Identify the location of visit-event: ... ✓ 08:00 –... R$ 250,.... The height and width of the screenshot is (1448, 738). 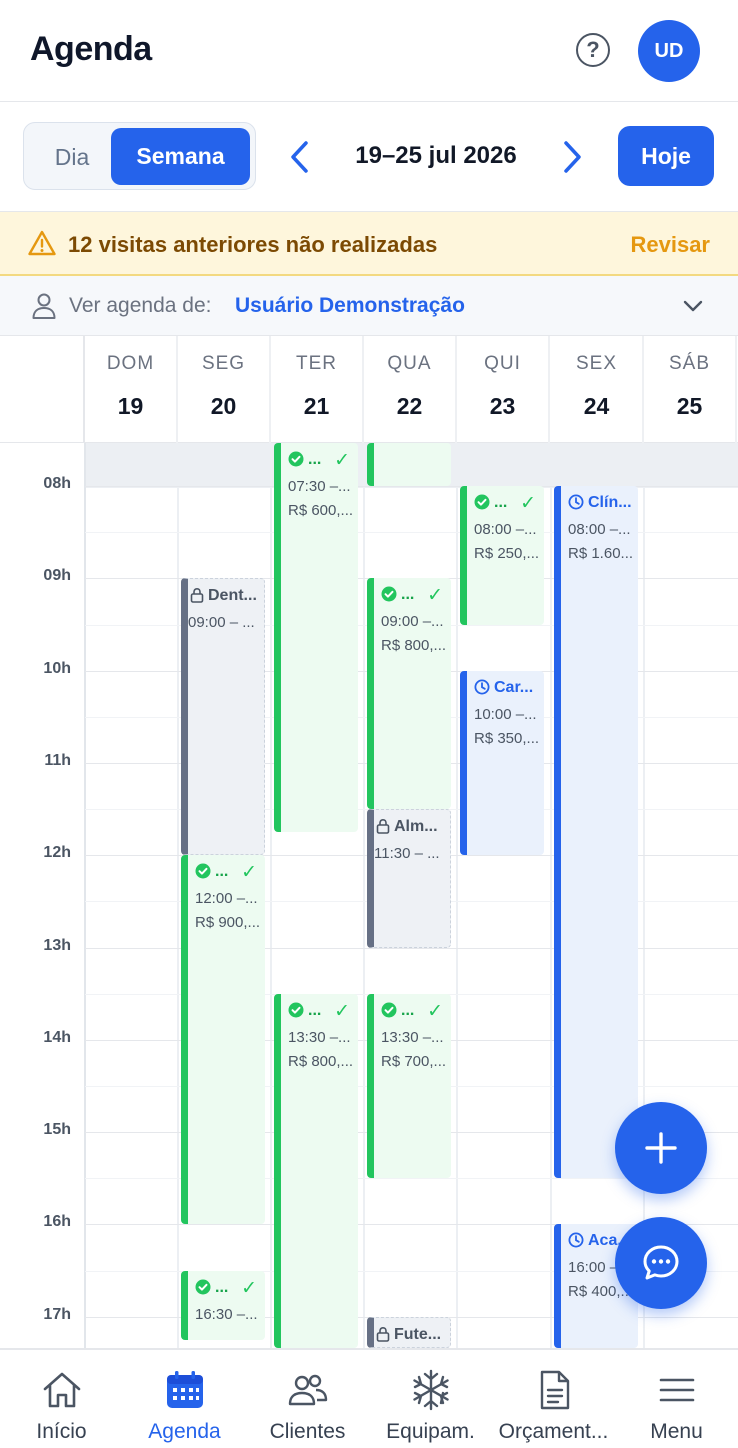
(502, 555).